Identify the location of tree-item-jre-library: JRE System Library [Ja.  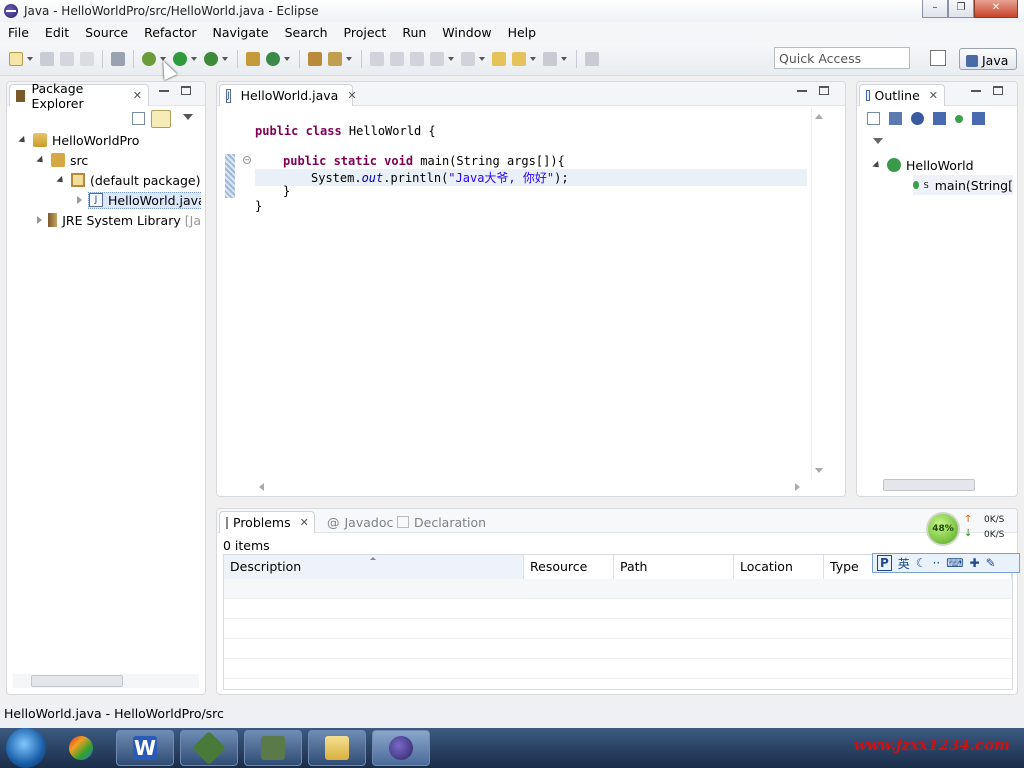
(119, 220).